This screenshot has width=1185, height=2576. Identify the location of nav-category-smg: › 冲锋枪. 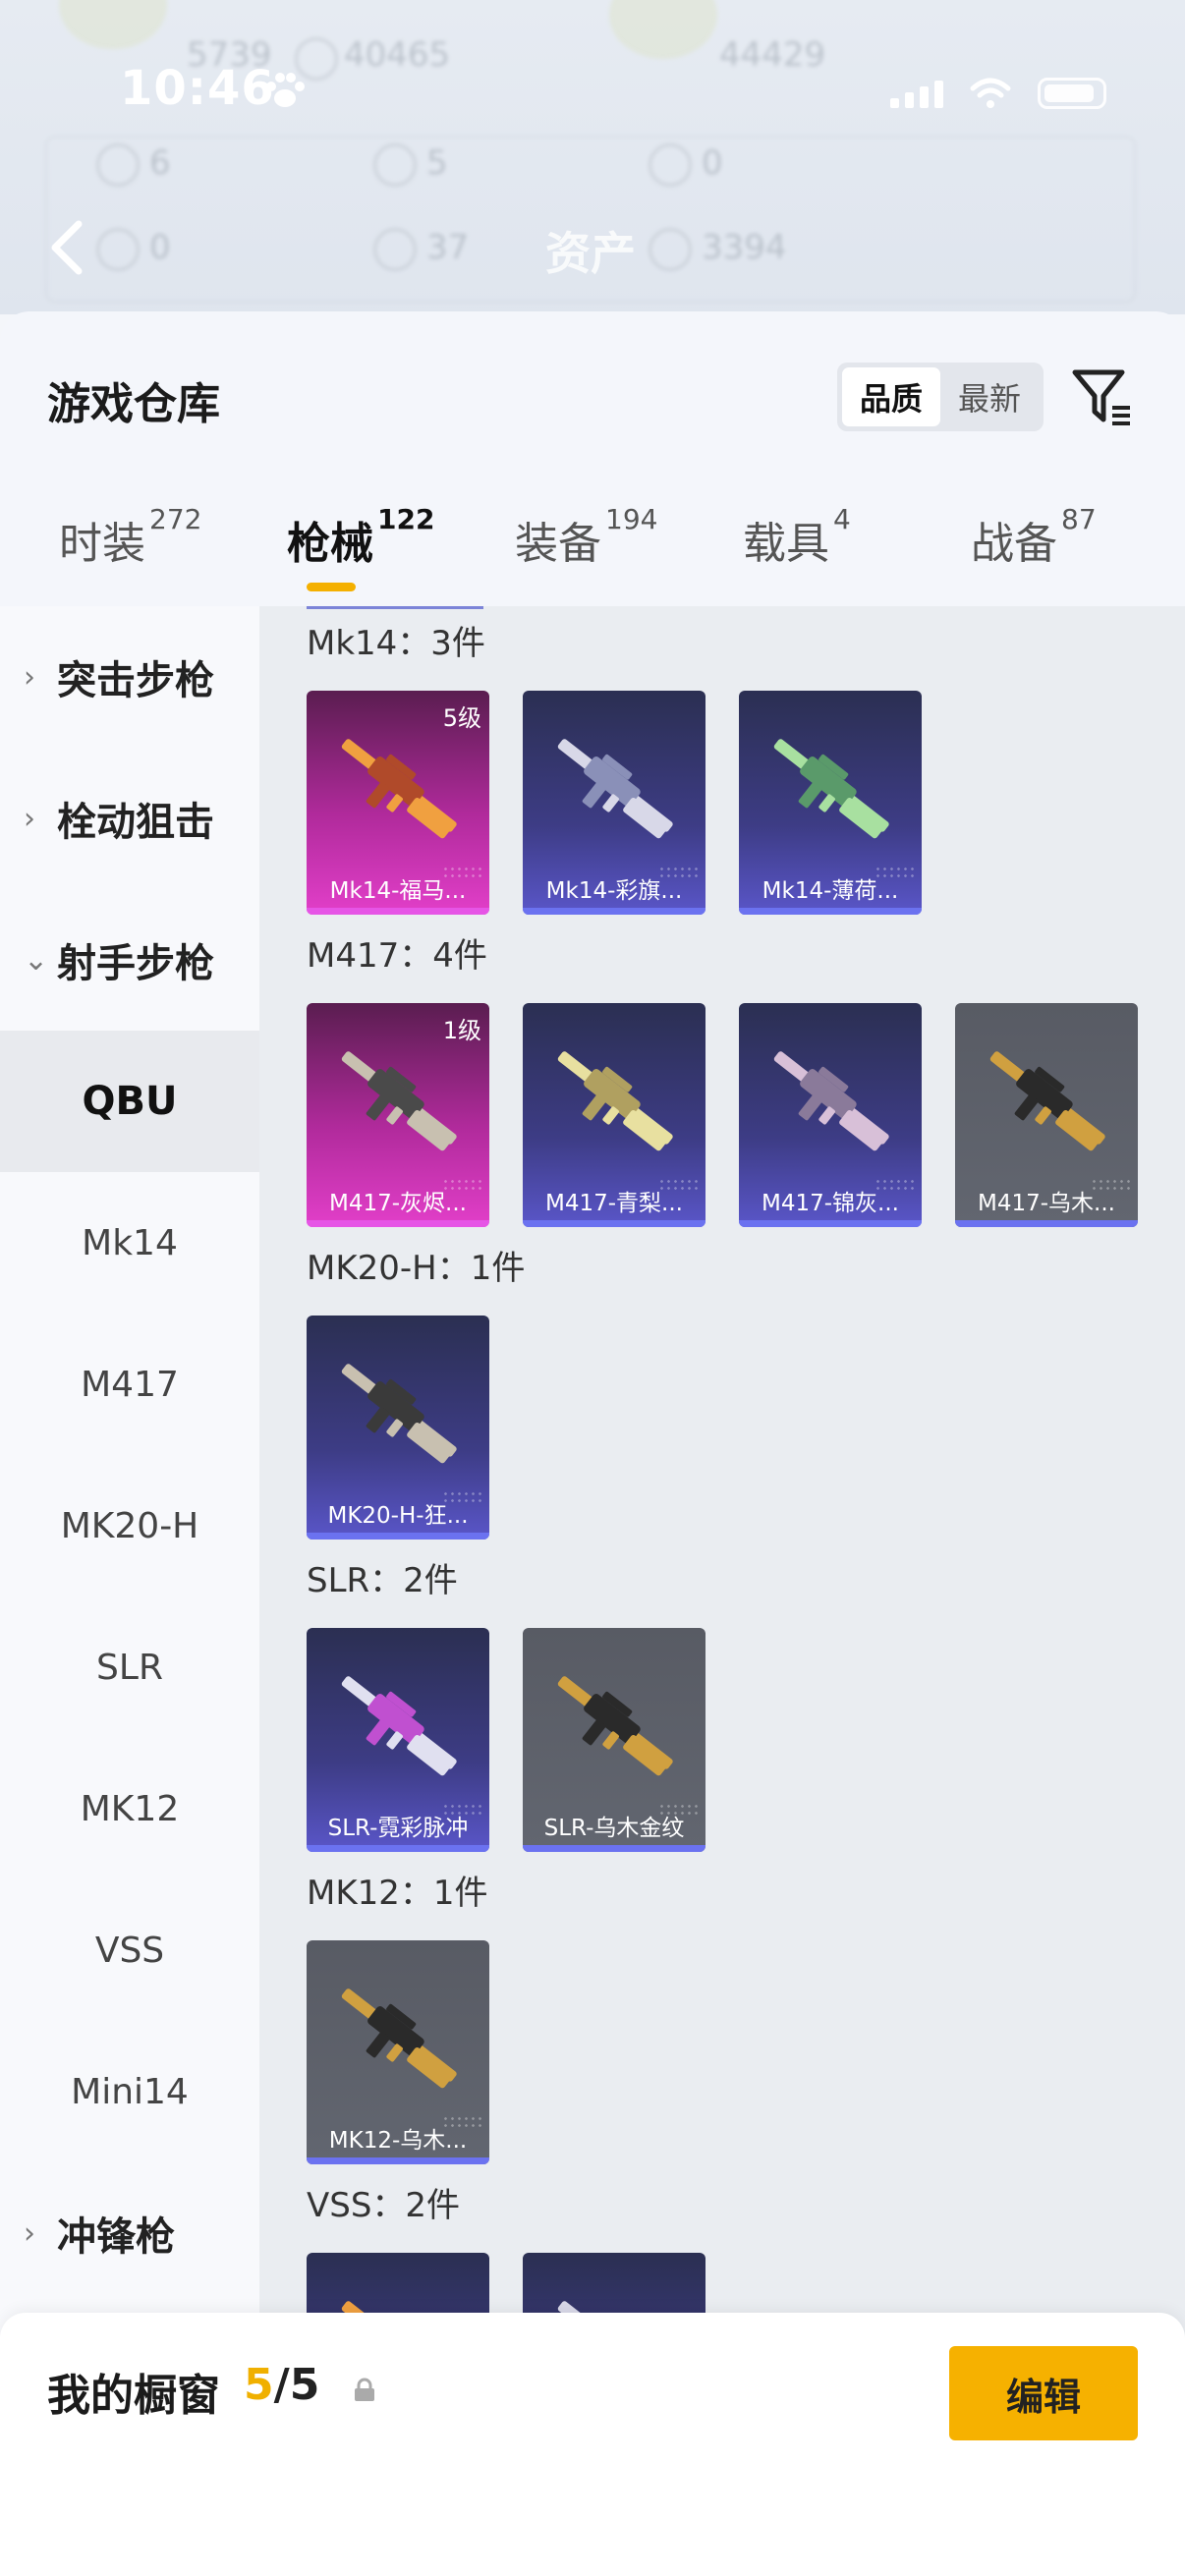
(130, 2233).